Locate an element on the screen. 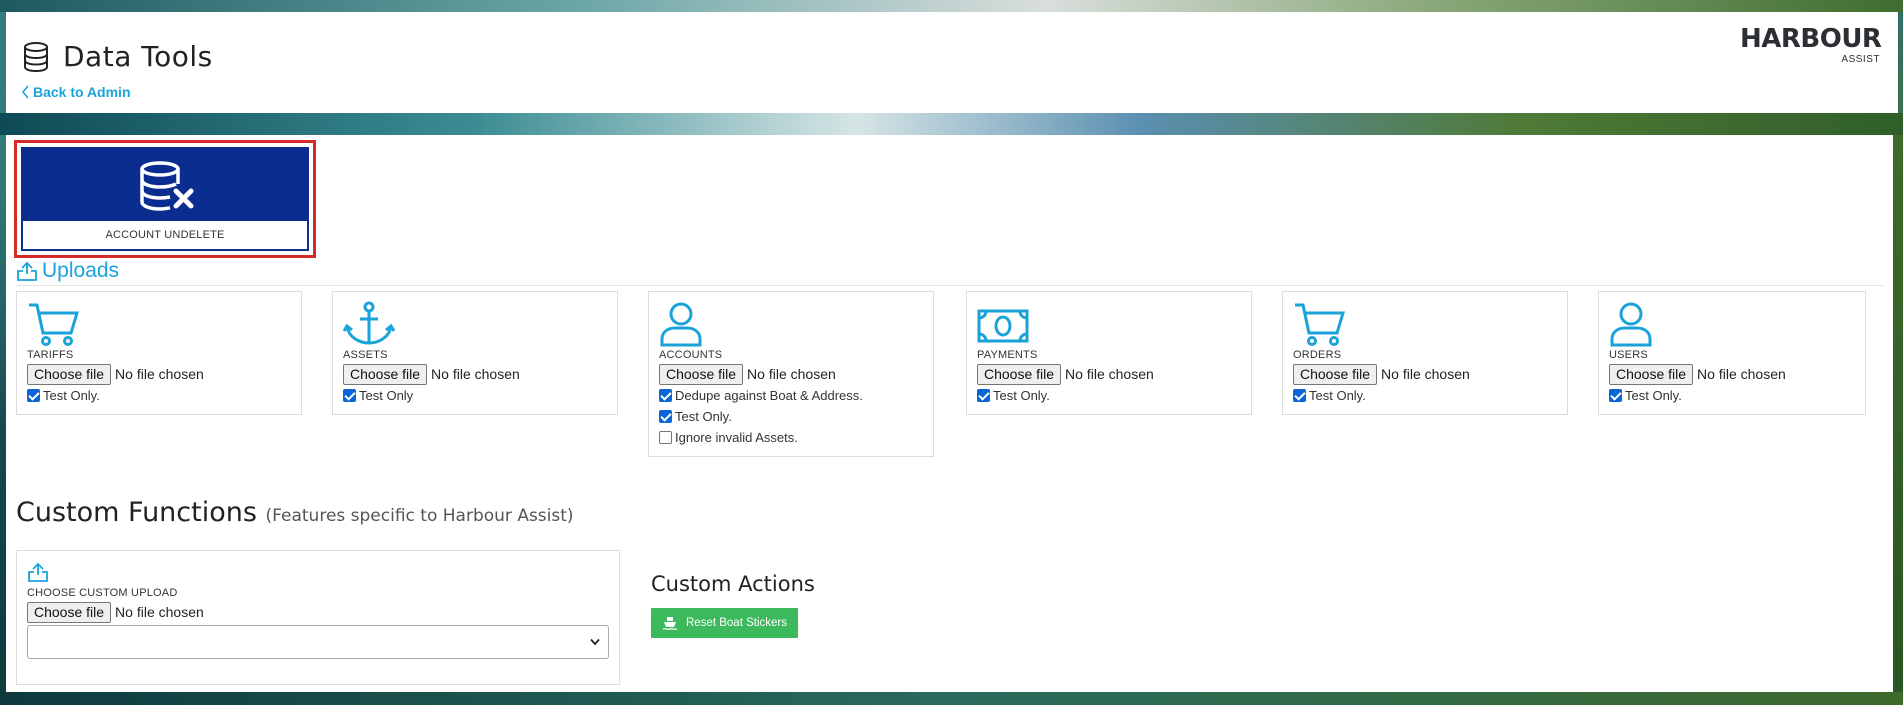 This screenshot has width=1903, height=705. custom-actions-heading: Custom Actions is located at coordinates (733, 584).